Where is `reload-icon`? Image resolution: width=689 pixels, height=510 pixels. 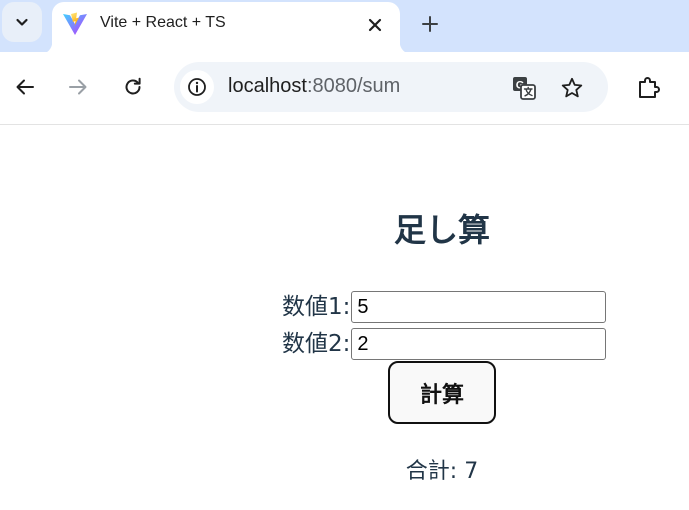 reload-icon is located at coordinates (133, 86).